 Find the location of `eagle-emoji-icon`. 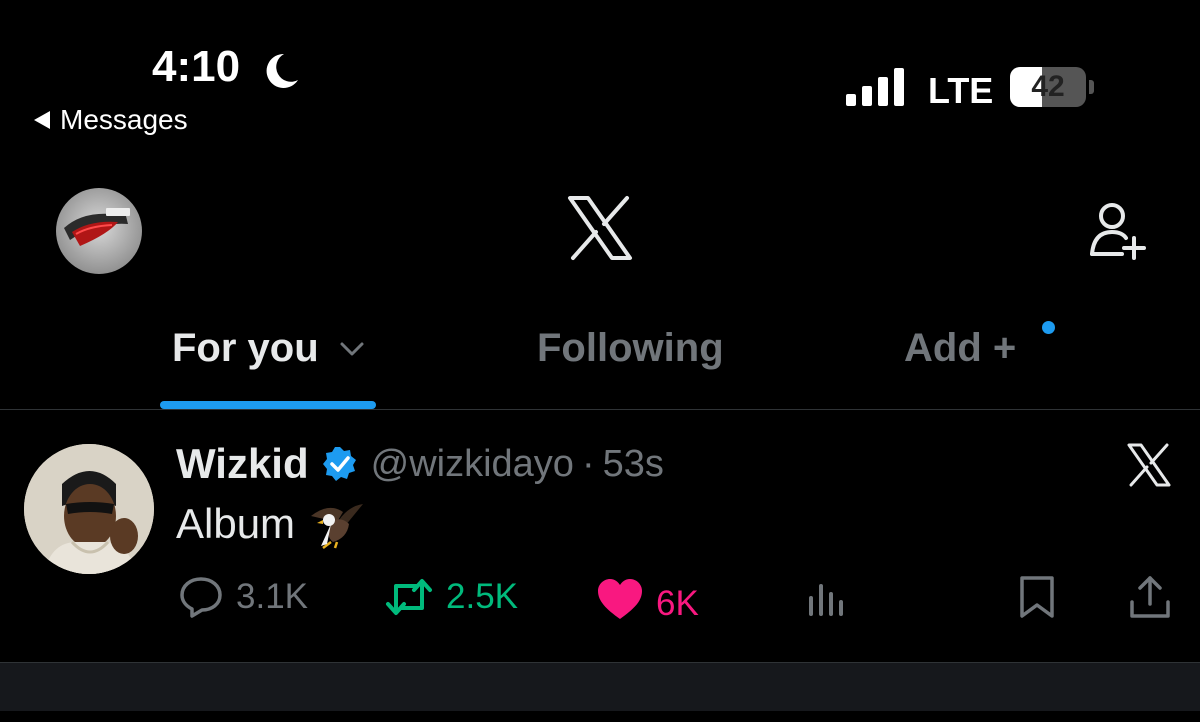

eagle-emoji-icon is located at coordinates (337, 526).